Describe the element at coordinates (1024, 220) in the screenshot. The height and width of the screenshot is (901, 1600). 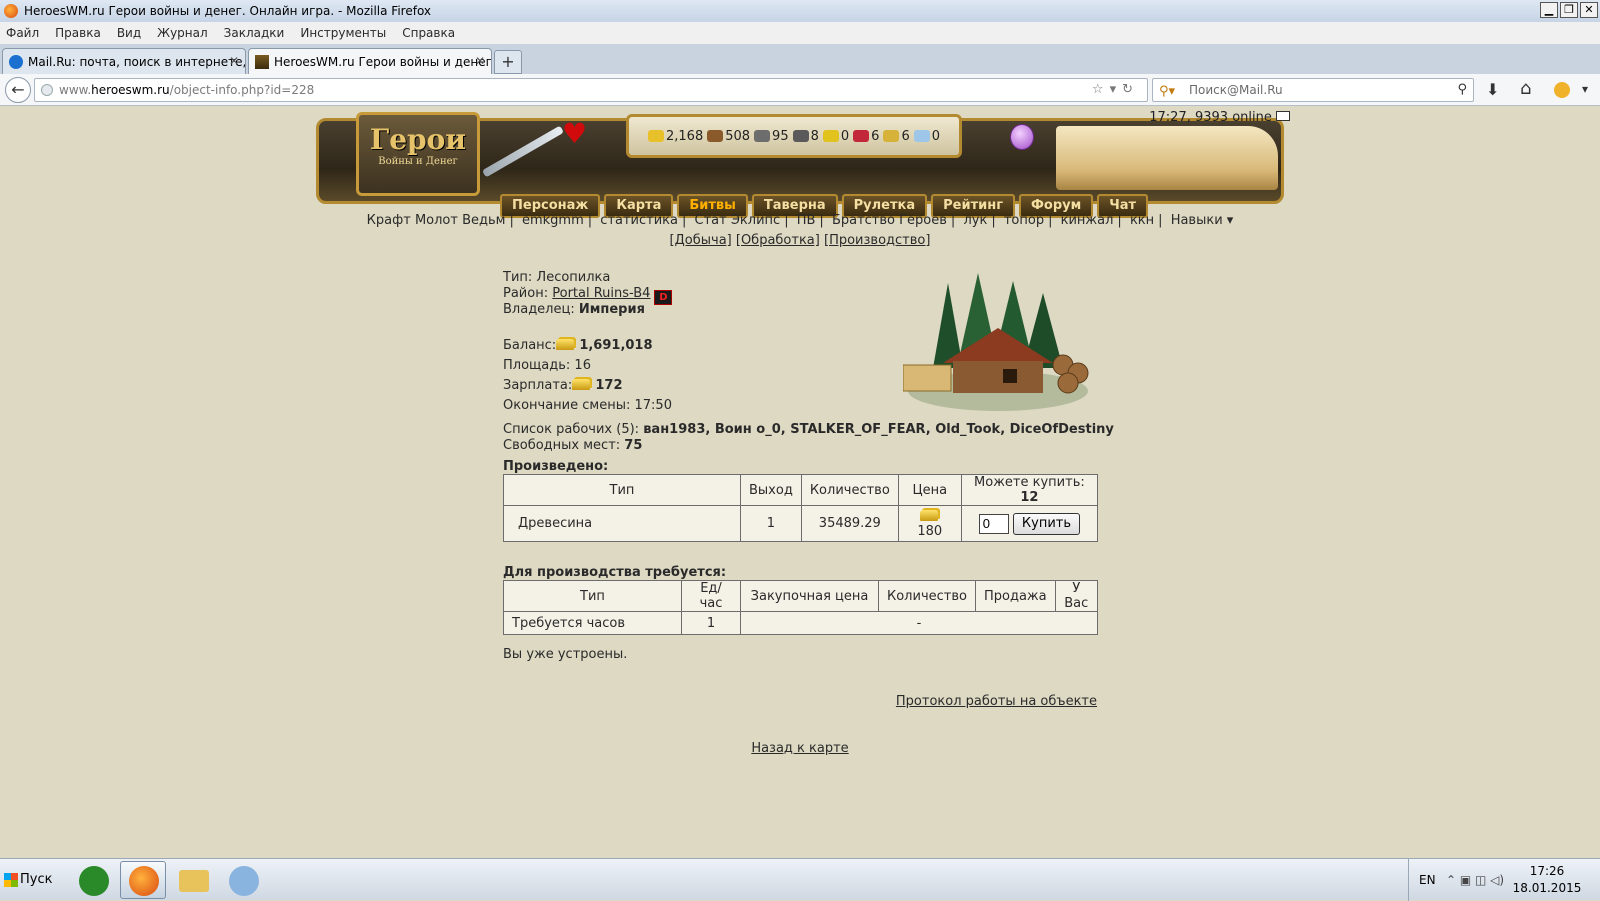
I see `link-axe: топор` at that location.